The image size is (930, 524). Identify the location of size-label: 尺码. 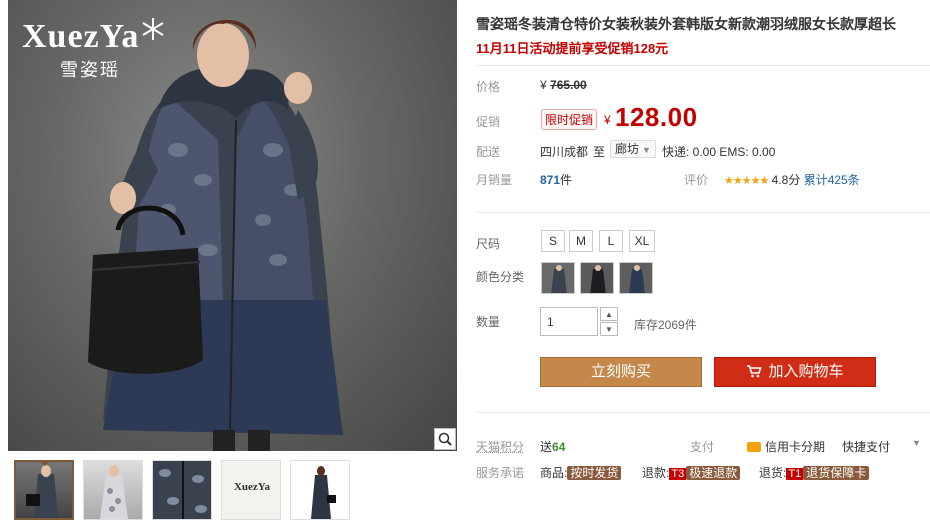
(488, 244).